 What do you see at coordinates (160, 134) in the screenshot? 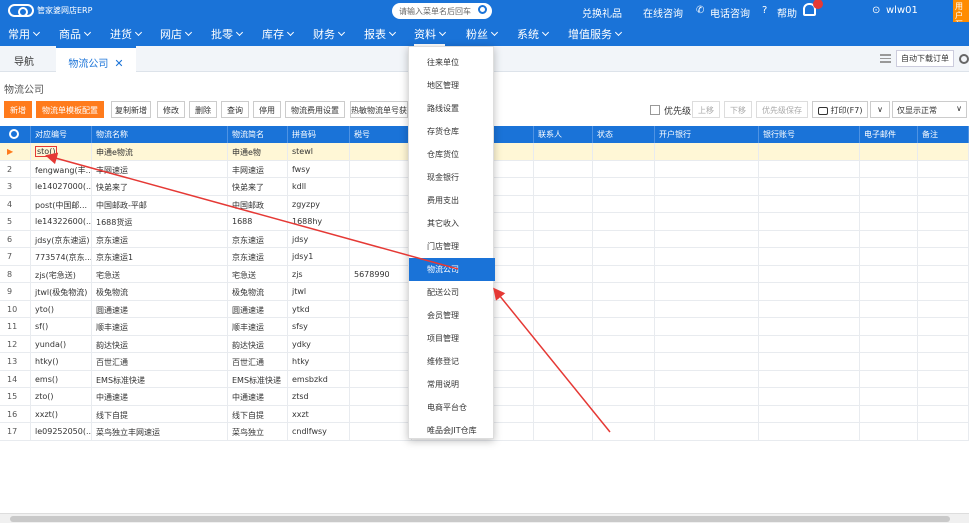
I see `column-header-name-col: 物流名称` at bounding box center [160, 134].